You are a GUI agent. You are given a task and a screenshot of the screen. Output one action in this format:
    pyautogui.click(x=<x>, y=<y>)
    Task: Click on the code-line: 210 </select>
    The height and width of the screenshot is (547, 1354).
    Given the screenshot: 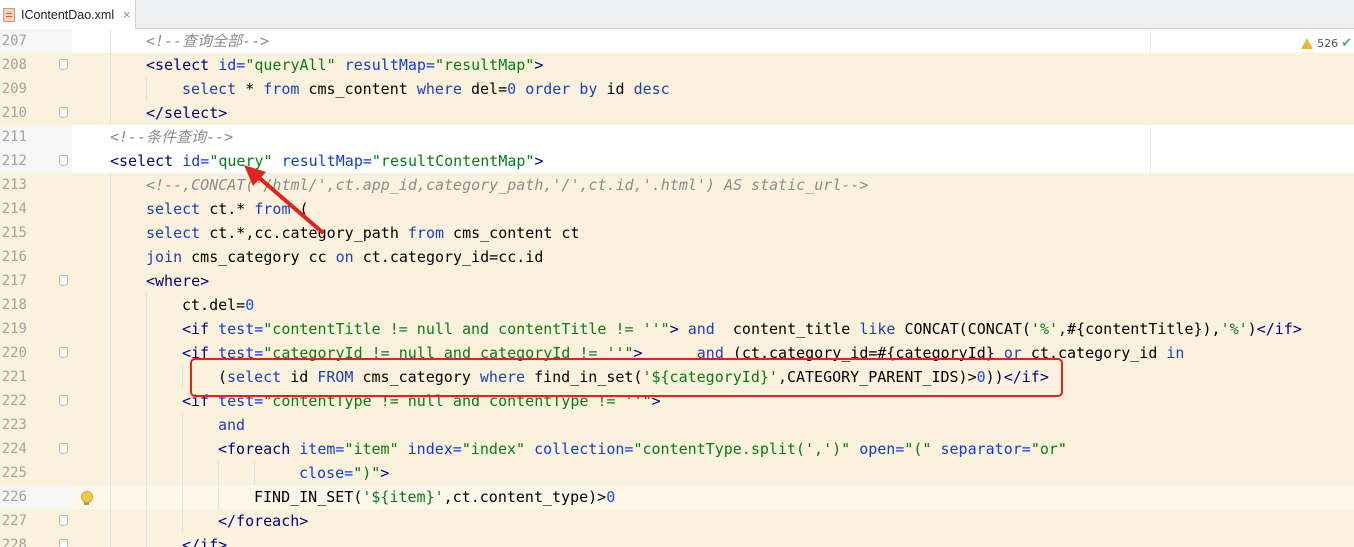 What is the action you would take?
    pyautogui.click(x=677, y=113)
    